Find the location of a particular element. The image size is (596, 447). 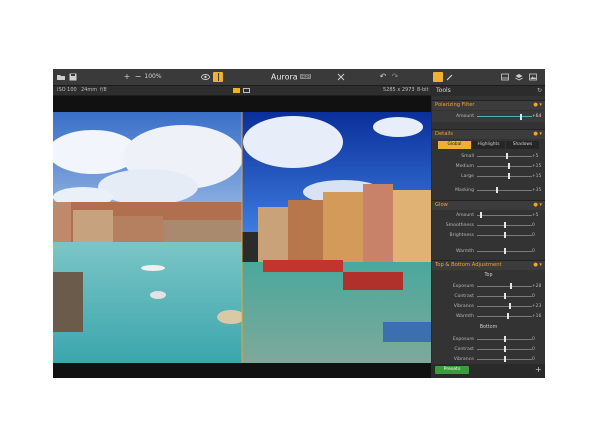

redo-icon: ↷ is located at coordinates (395, 77).